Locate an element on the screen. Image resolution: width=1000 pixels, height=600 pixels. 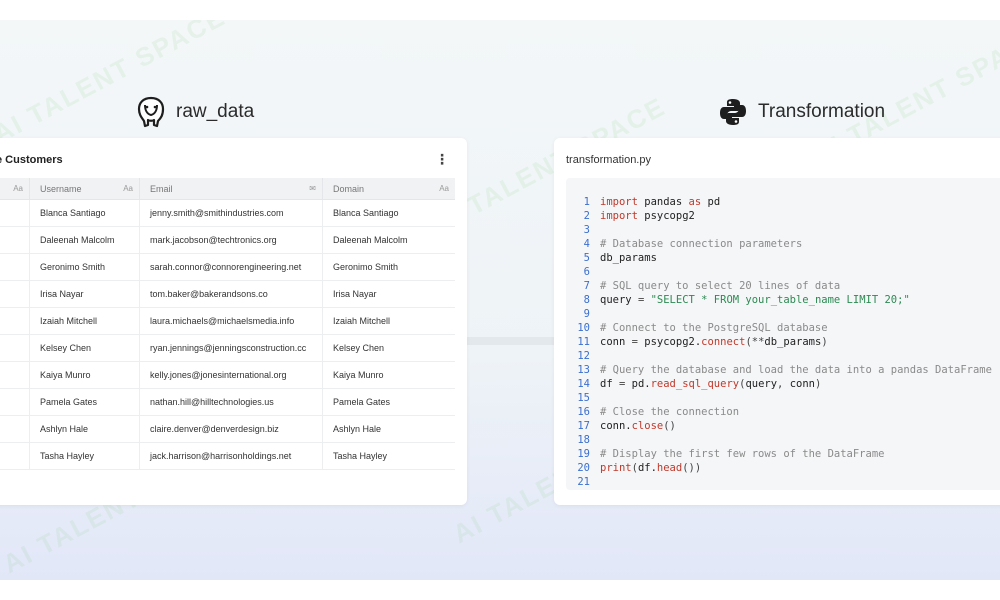
line-number: 4 is located at coordinates (586, 244).